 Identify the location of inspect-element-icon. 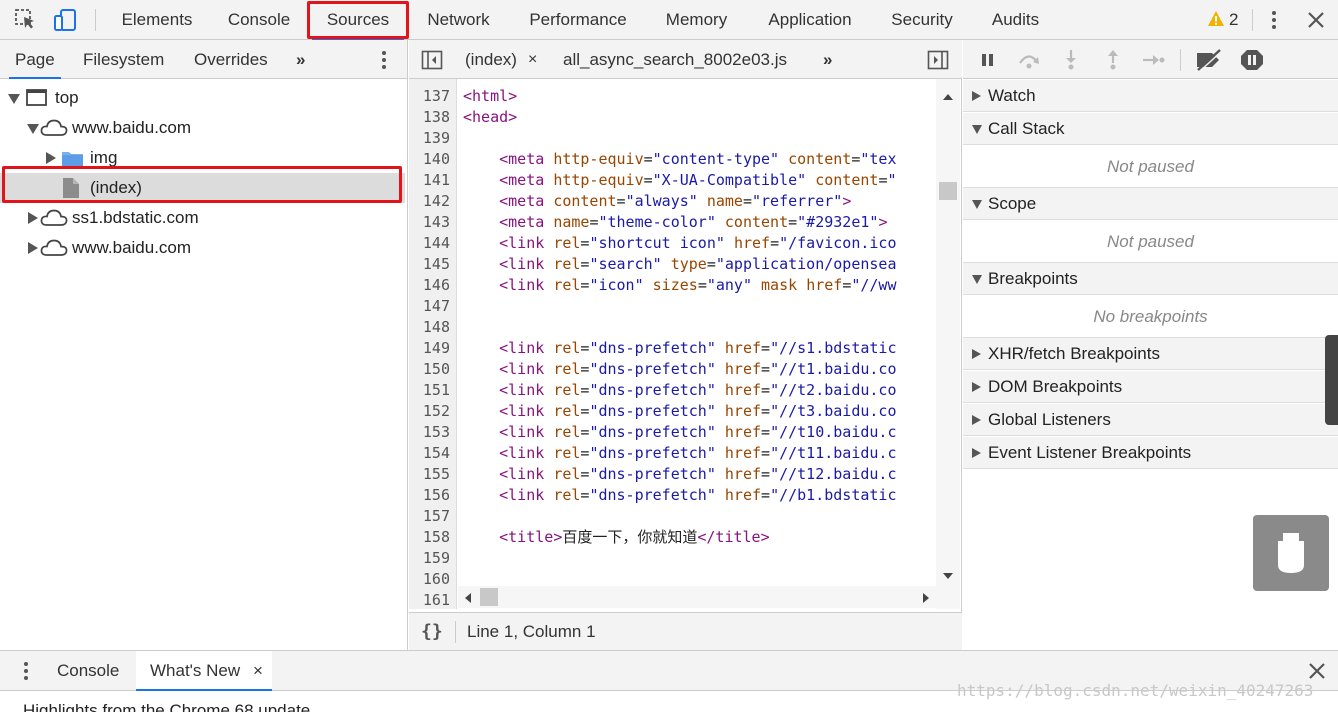
(26, 20).